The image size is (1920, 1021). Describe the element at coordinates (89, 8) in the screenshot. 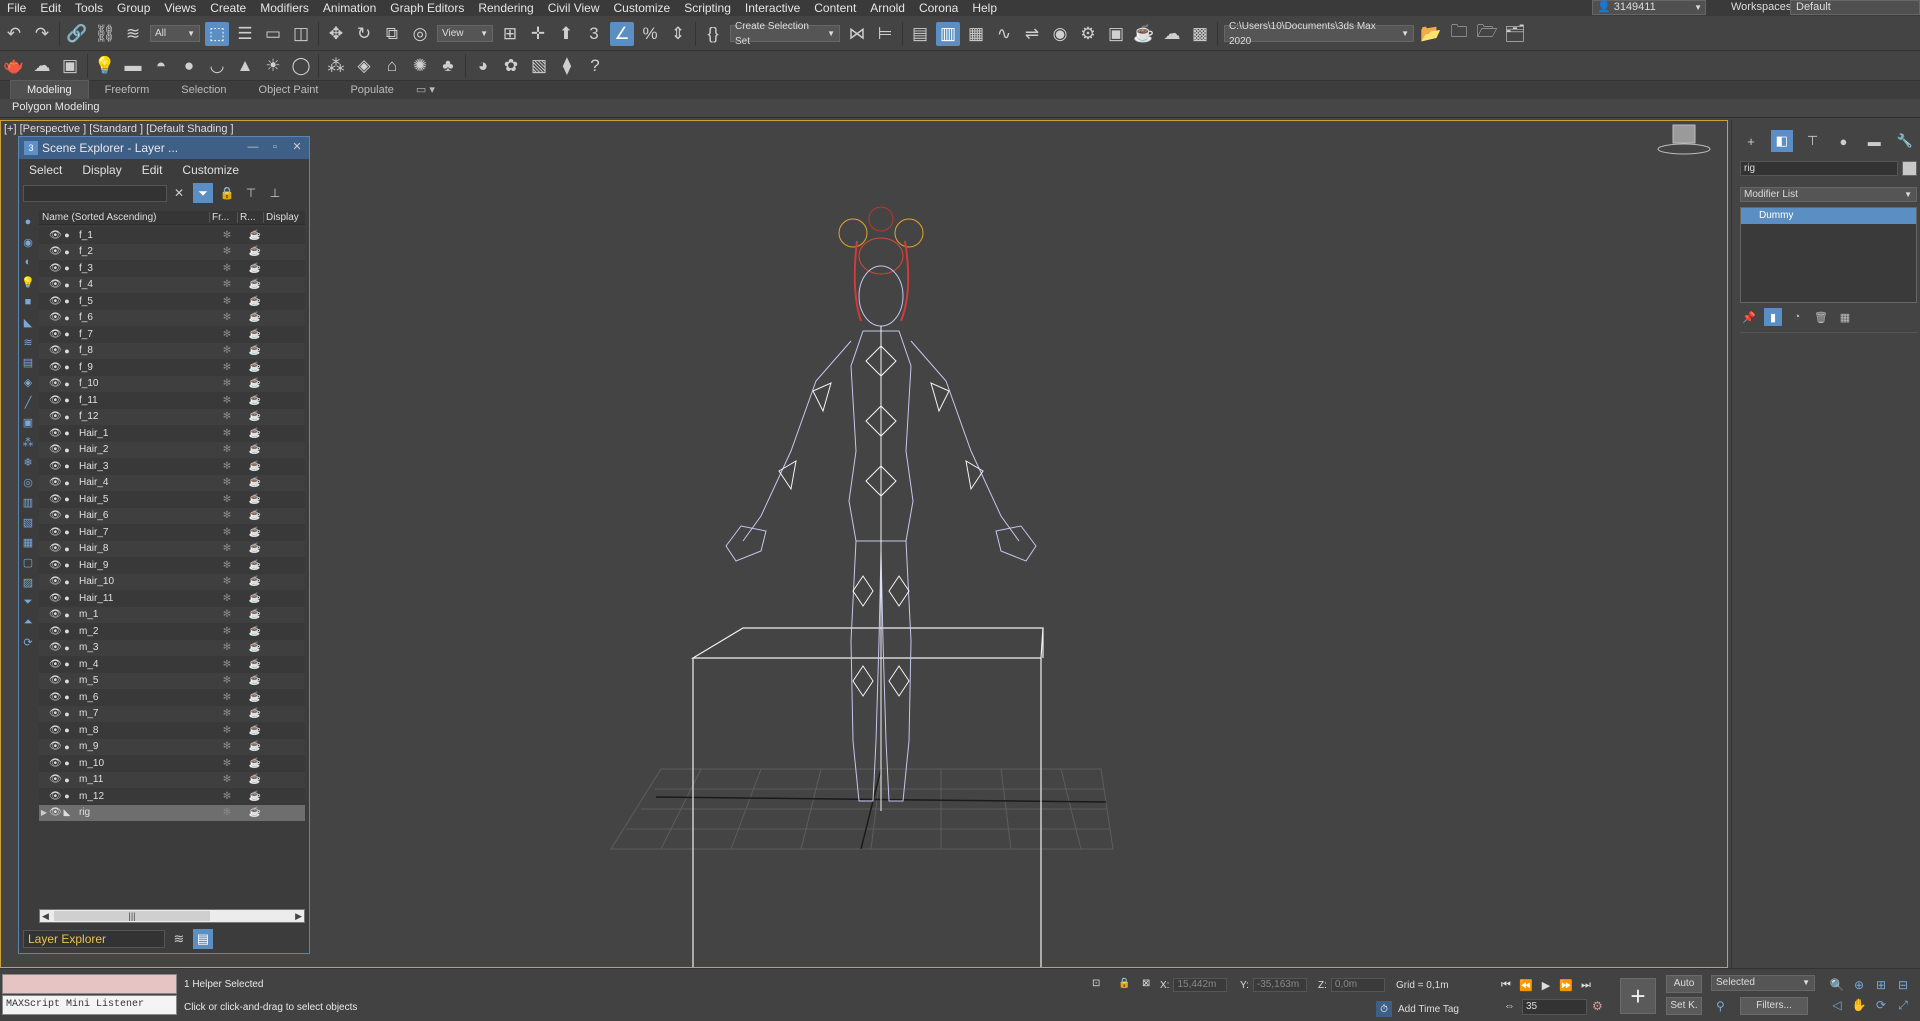

I see `menu-tools: Tools` at that location.